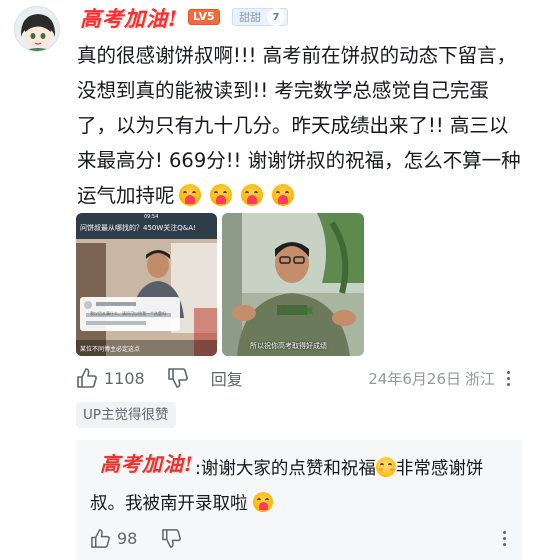  I want to click on video-title: 问饼叔最从哪找的？450W关注Q&A!, so click(138, 228).